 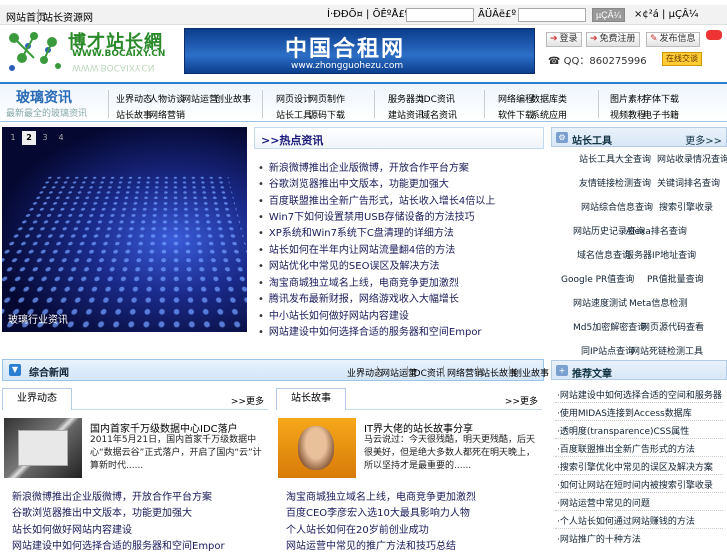 What do you see at coordinates (672, 326) in the screenshot?
I see `tool-link: 网页源代码查看` at bounding box center [672, 326].